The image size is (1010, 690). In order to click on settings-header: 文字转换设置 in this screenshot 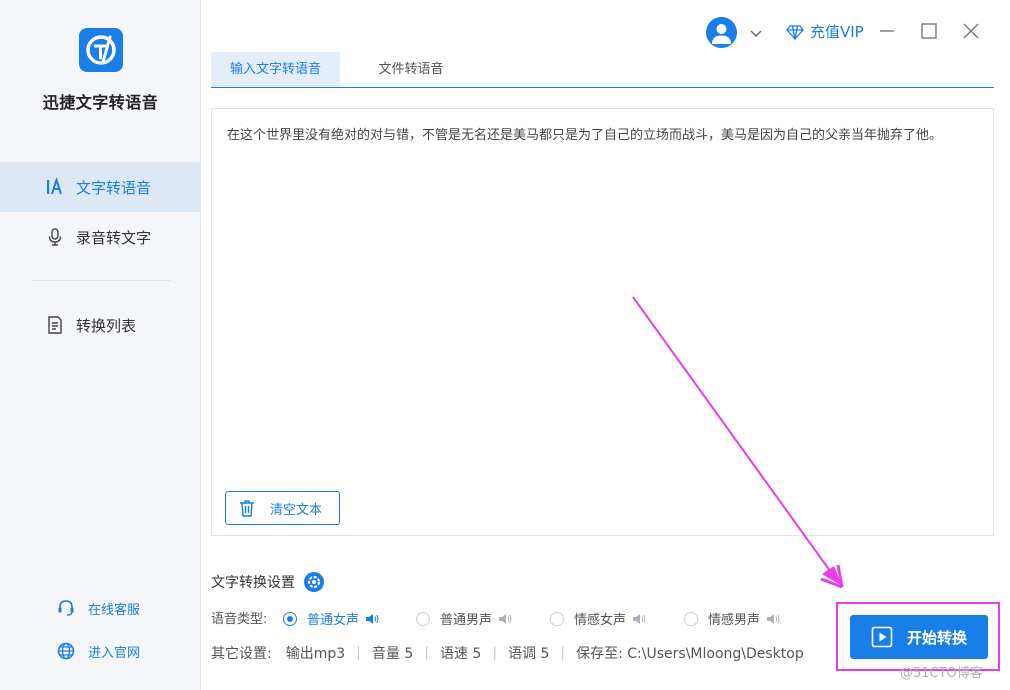, I will do `click(268, 582)`.